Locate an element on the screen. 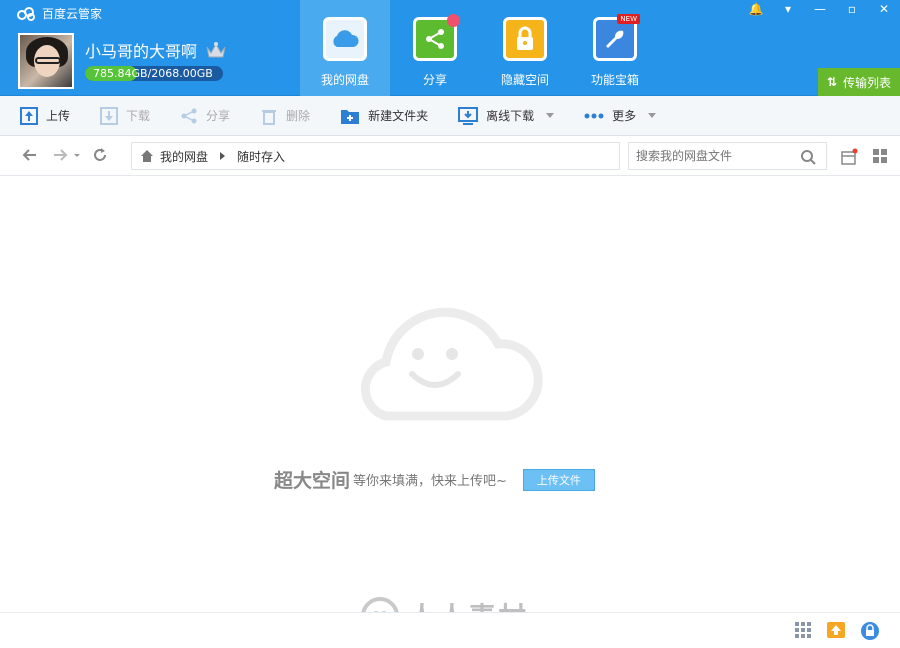 The image size is (900, 648). nav-hidden-space: 隐藏空间 is located at coordinates (525, 48).